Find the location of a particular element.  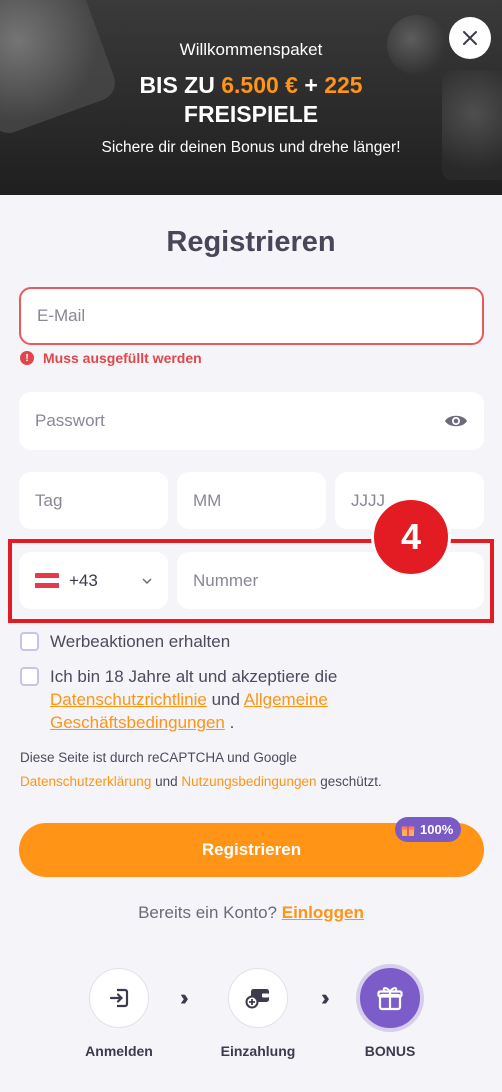

deposit-icon is located at coordinates (257, 999).